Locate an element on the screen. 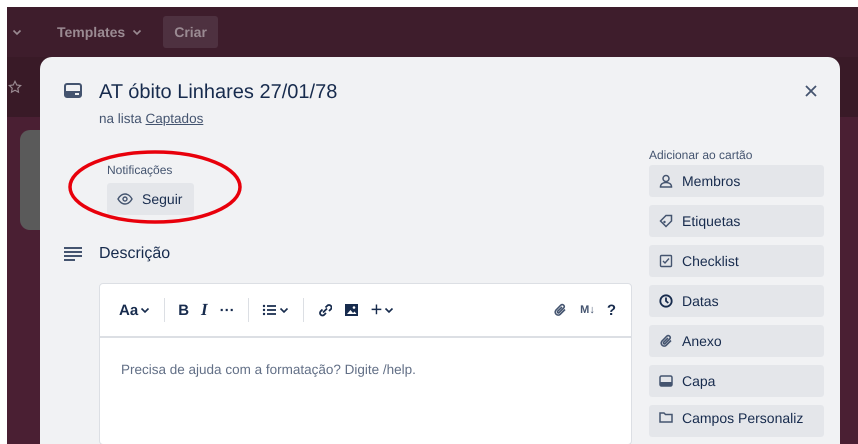  sidebar-button: Datas is located at coordinates (736, 301).